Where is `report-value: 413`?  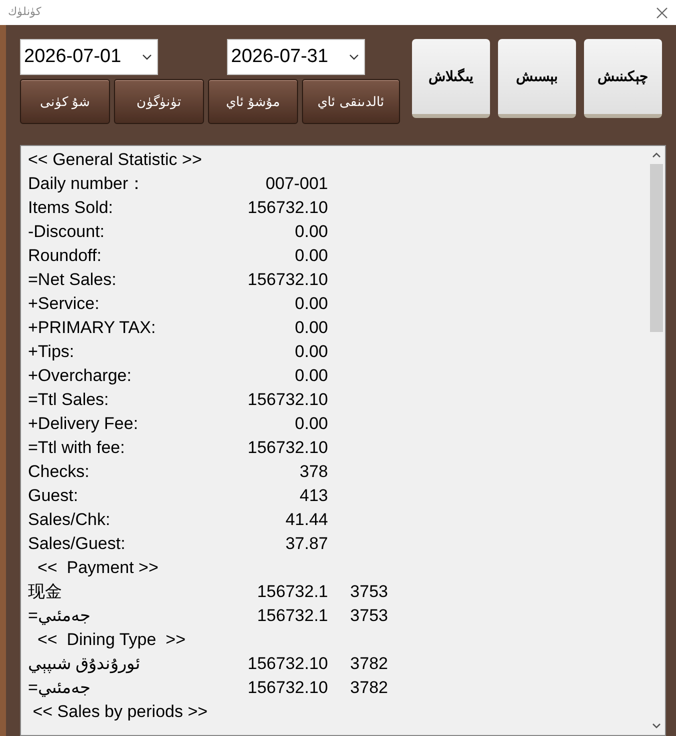 report-value: 413 is located at coordinates (313, 496).